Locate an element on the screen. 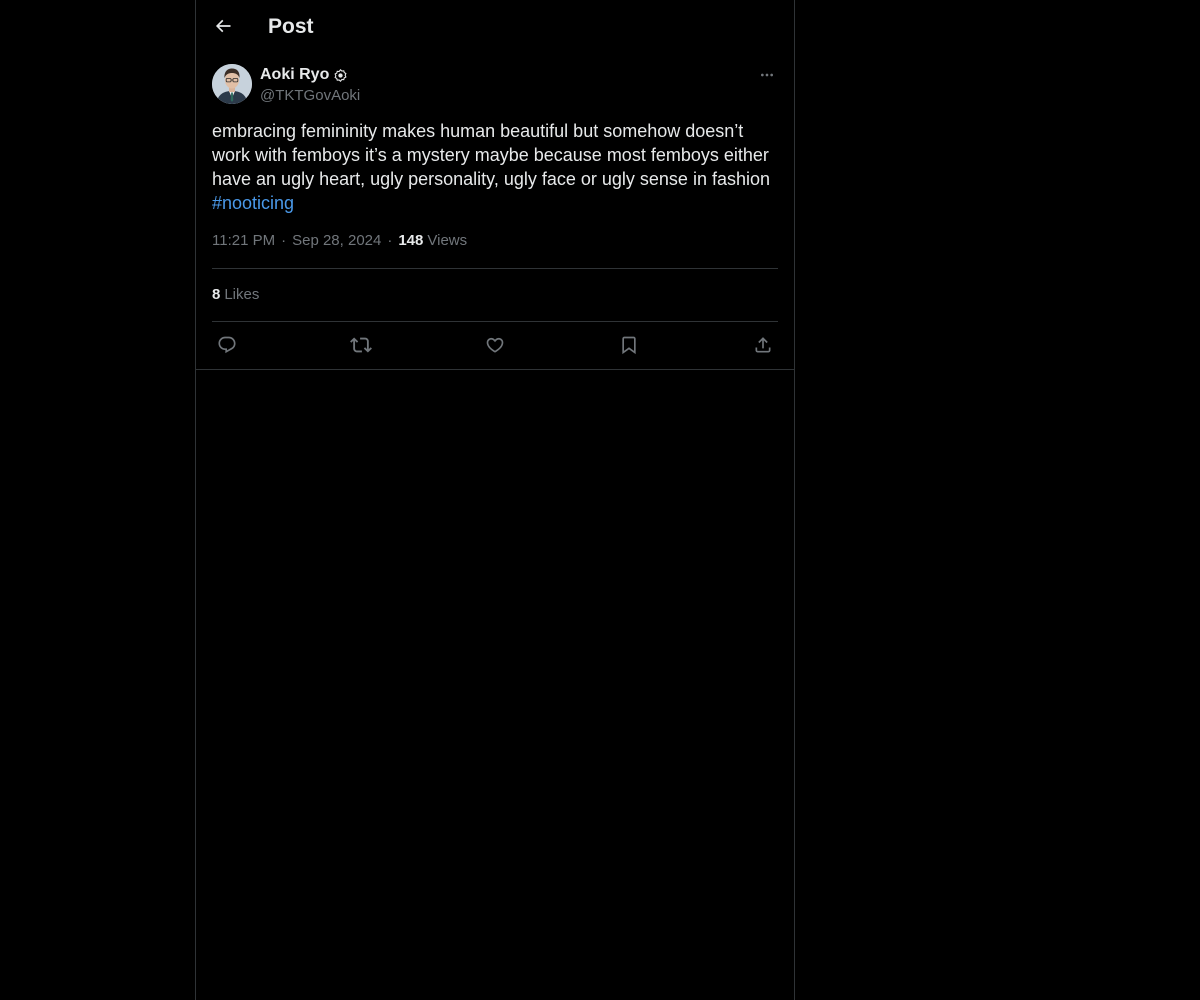 The width and height of the screenshot is (1200, 1000). more-horizontal-icon is located at coordinates (767, 75).